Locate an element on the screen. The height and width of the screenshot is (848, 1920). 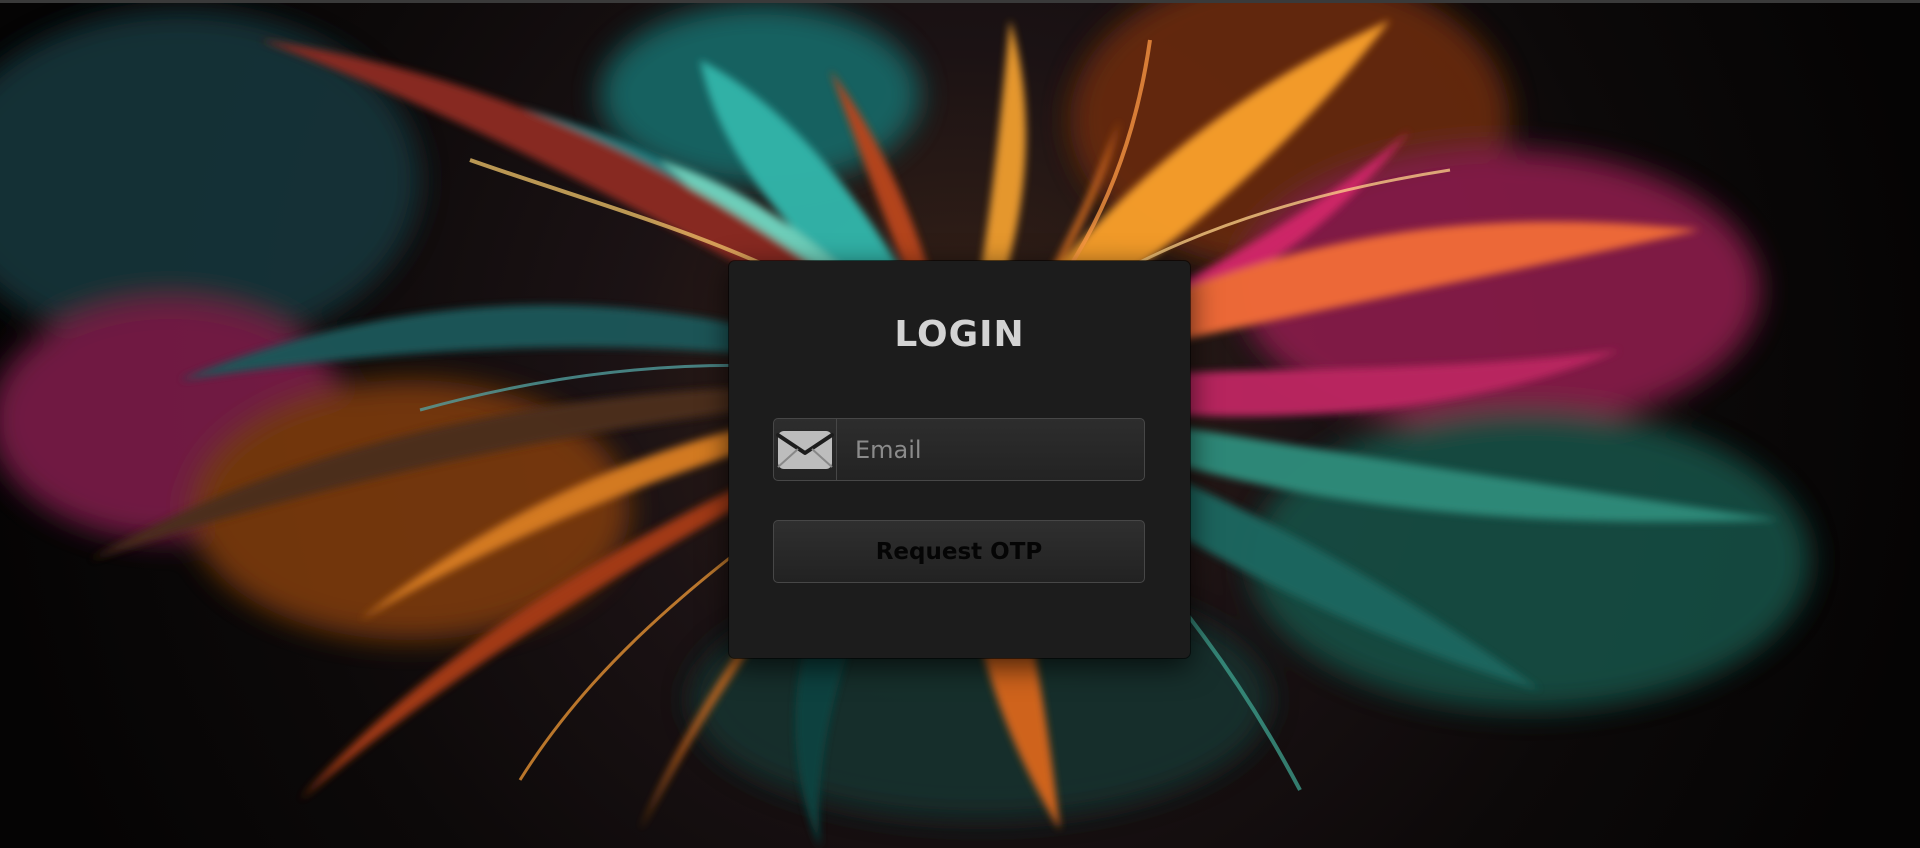
email-input is located at coordinates (990, 449).